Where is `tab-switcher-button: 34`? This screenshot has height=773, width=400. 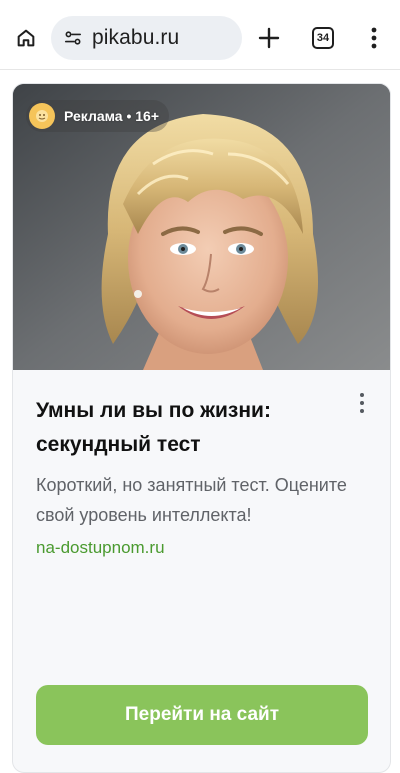
tab-switcher-button: 34 is located at coordinates (323, 38).